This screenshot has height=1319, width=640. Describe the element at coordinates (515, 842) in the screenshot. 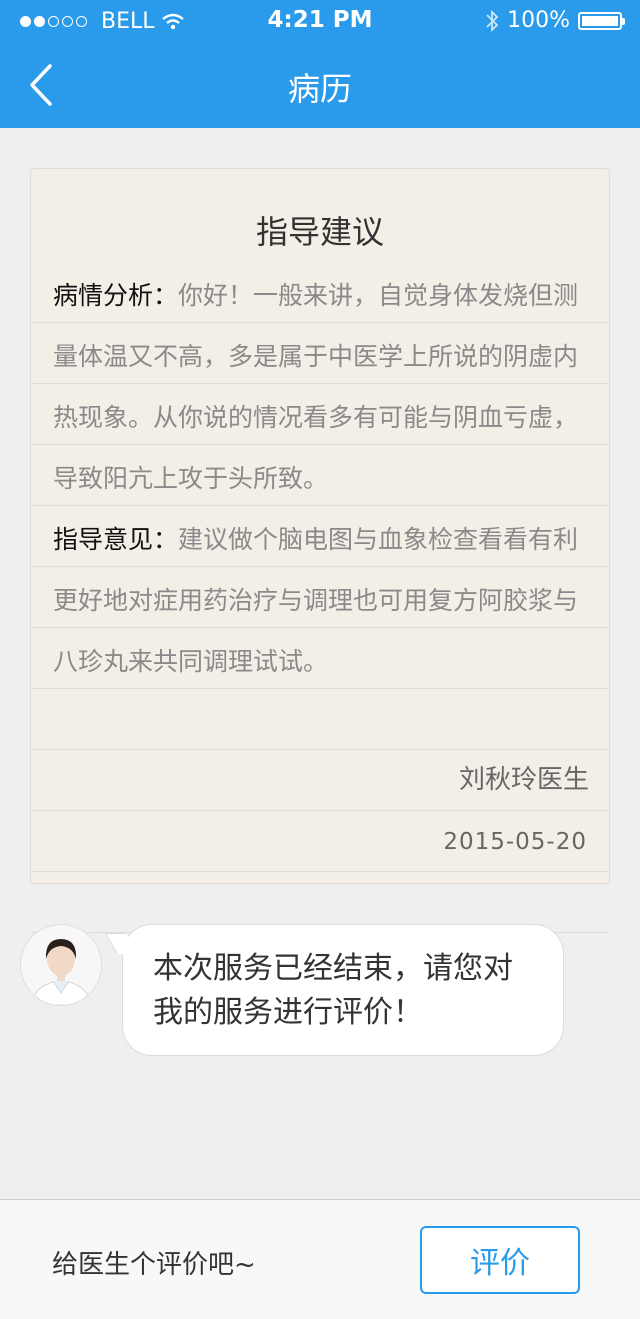

I see `record-date: 2015-05-20` at that location.